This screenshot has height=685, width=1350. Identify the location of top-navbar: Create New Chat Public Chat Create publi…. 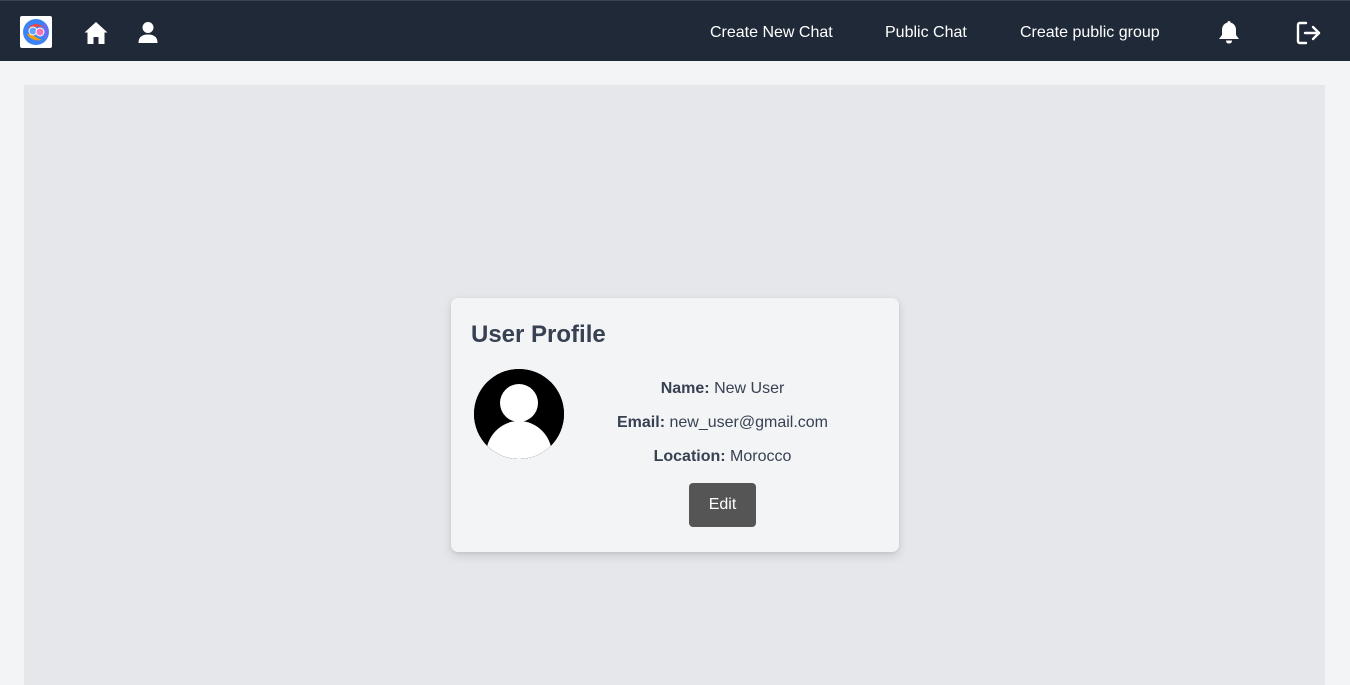
(675, 30).